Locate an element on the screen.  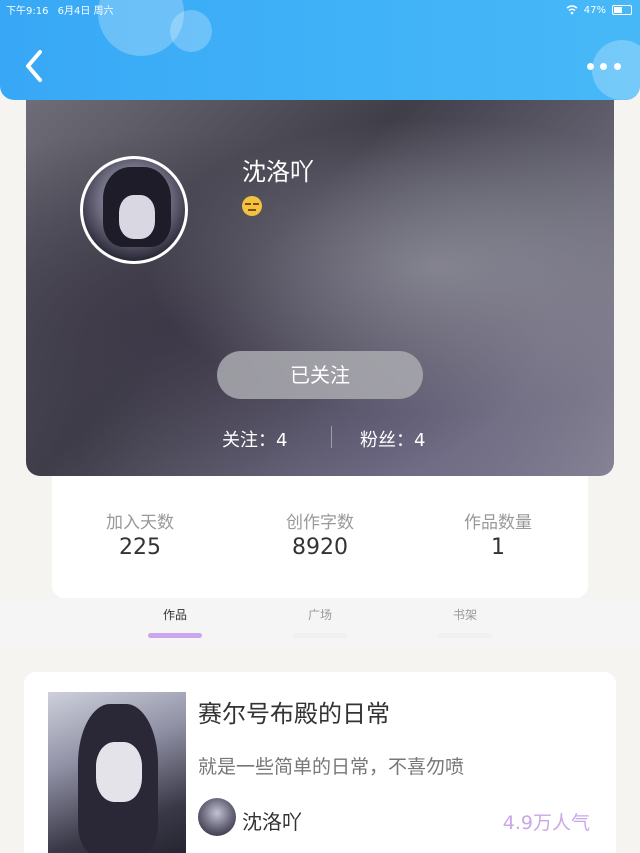
more-button is located at coordinates (604, 66).